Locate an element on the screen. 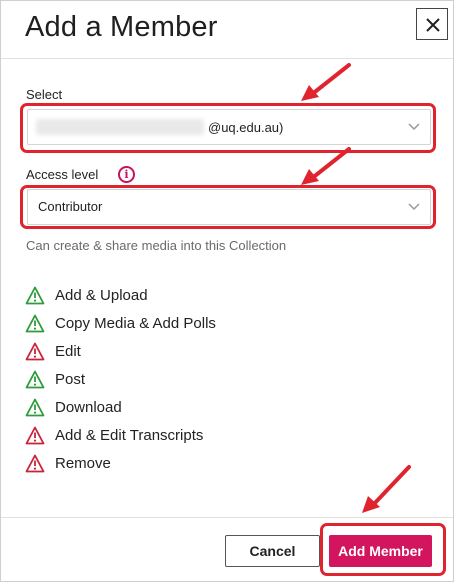 The height and width of the screenshot is (582, 454). close-icon is located at coordinates (433, 25).